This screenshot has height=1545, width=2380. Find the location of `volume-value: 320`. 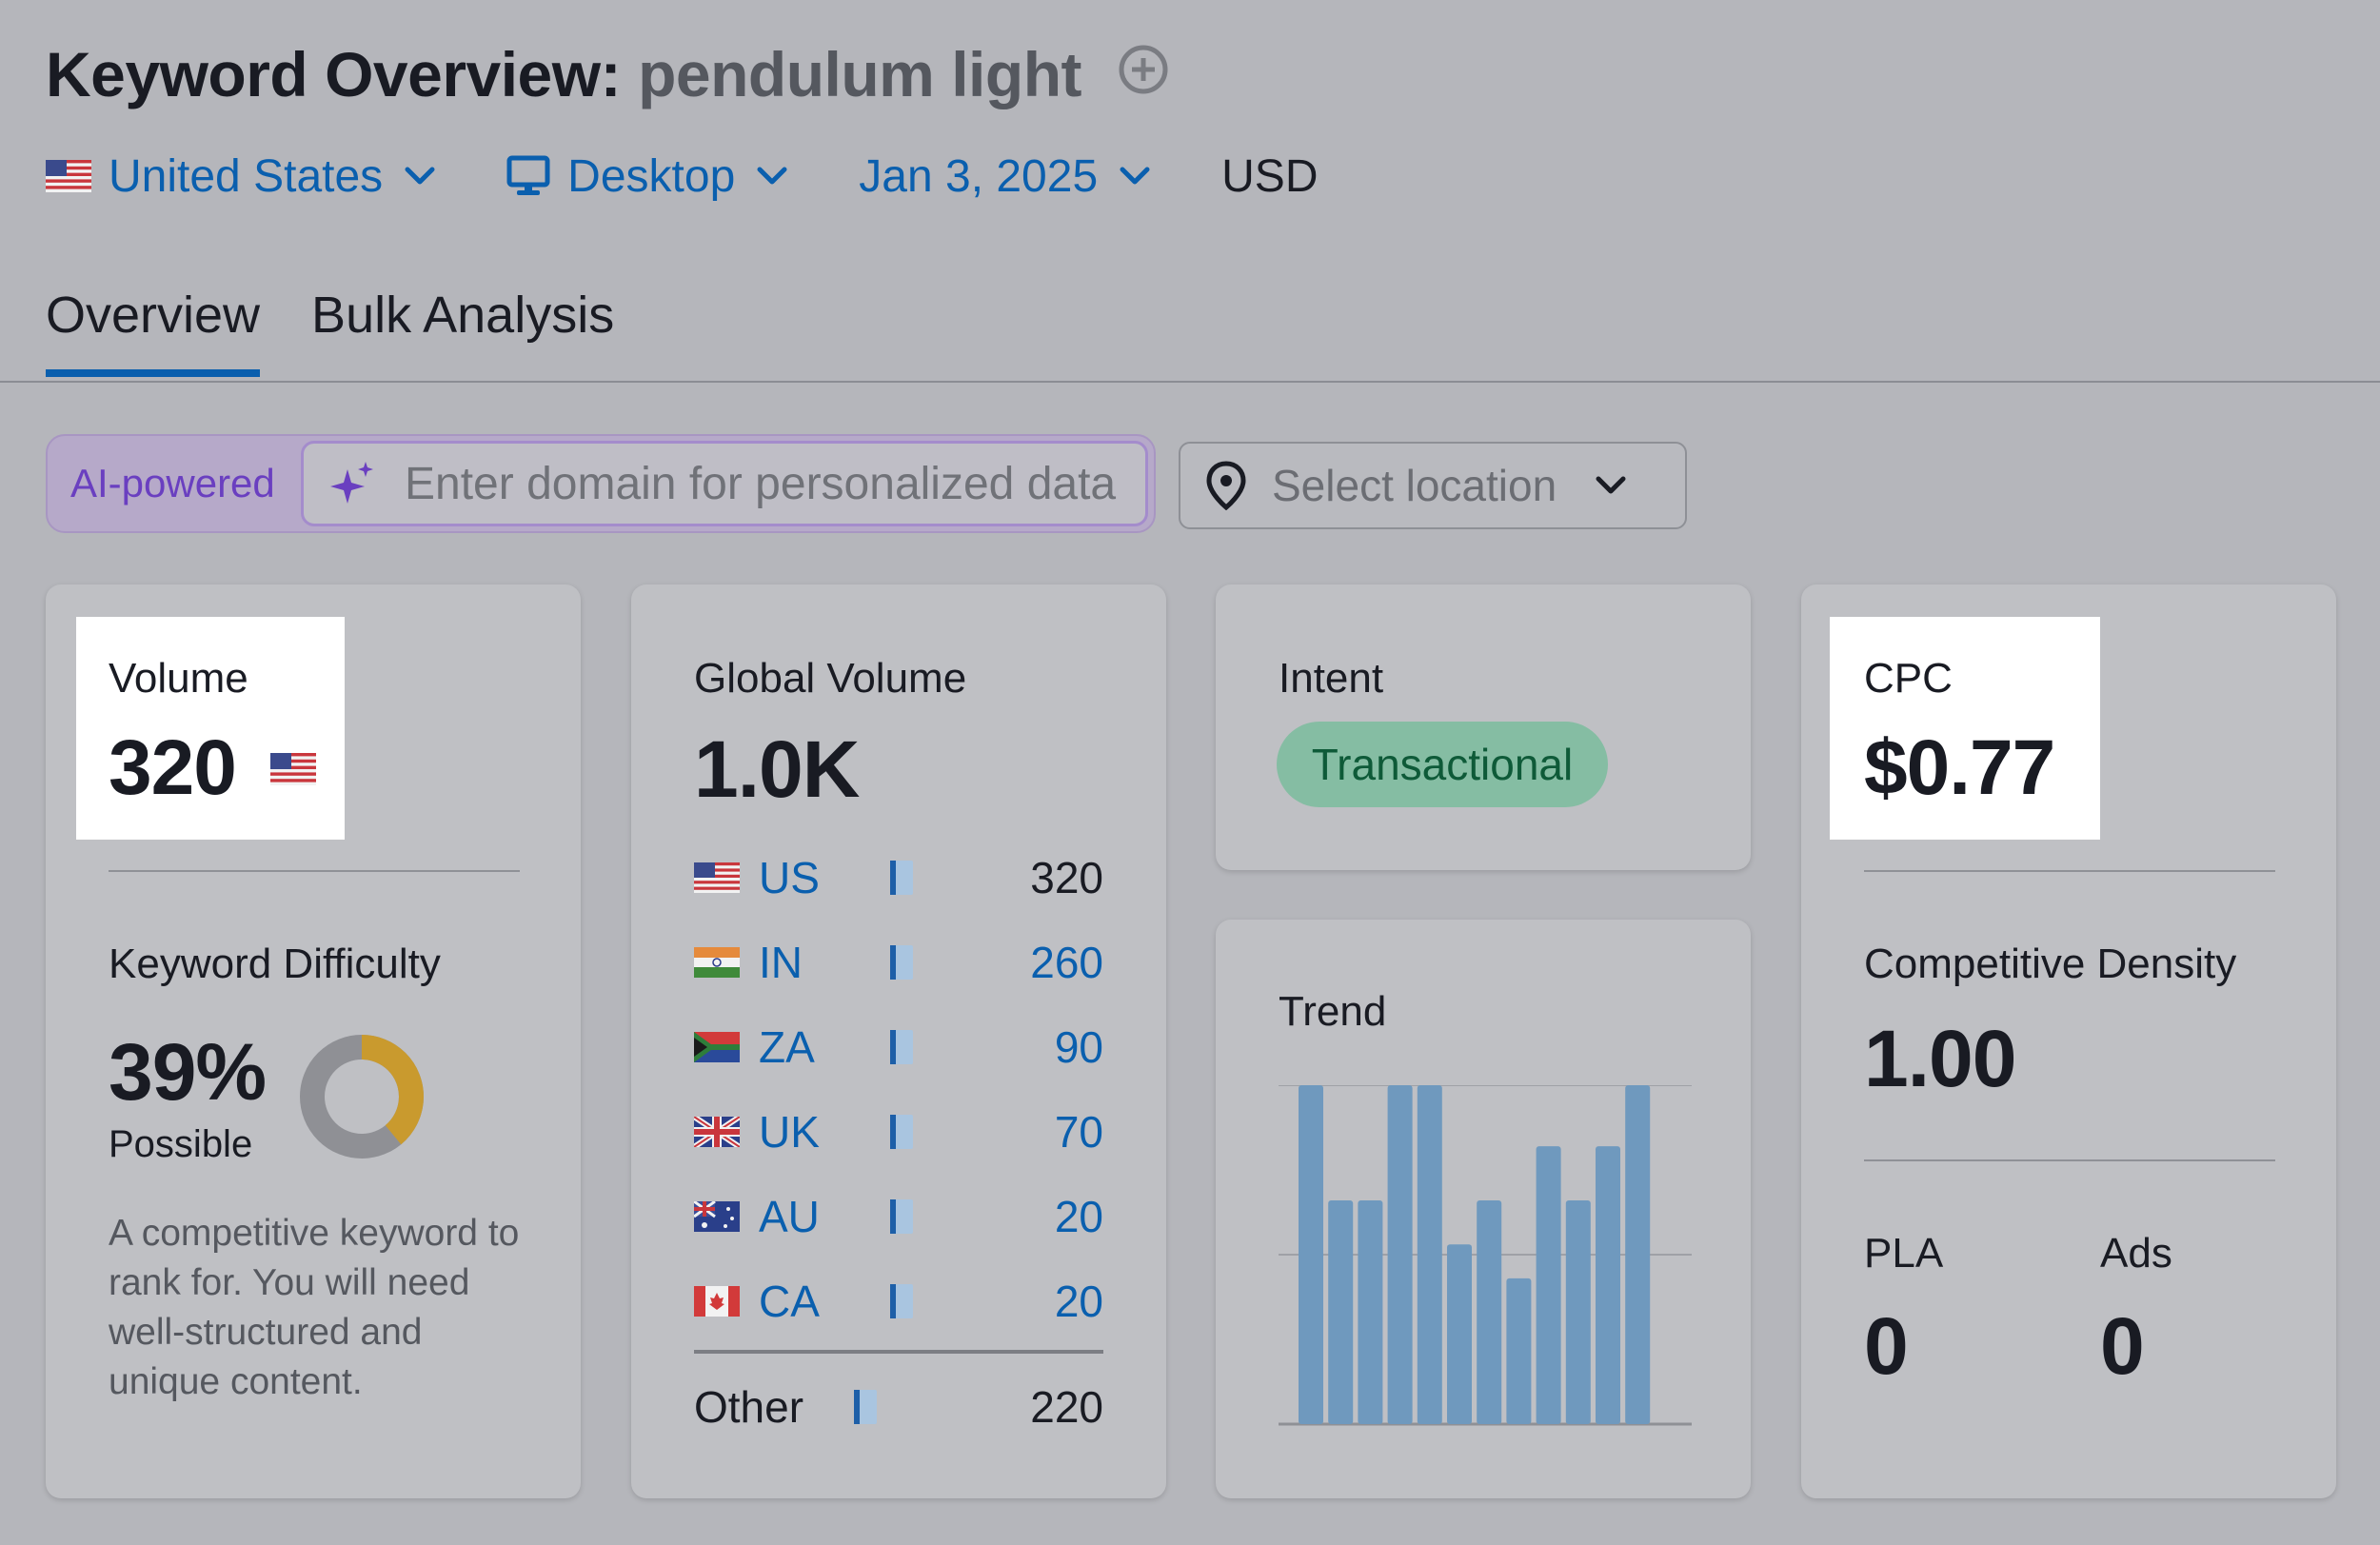

volume-value: 320 is located at coordinates (212, 768).